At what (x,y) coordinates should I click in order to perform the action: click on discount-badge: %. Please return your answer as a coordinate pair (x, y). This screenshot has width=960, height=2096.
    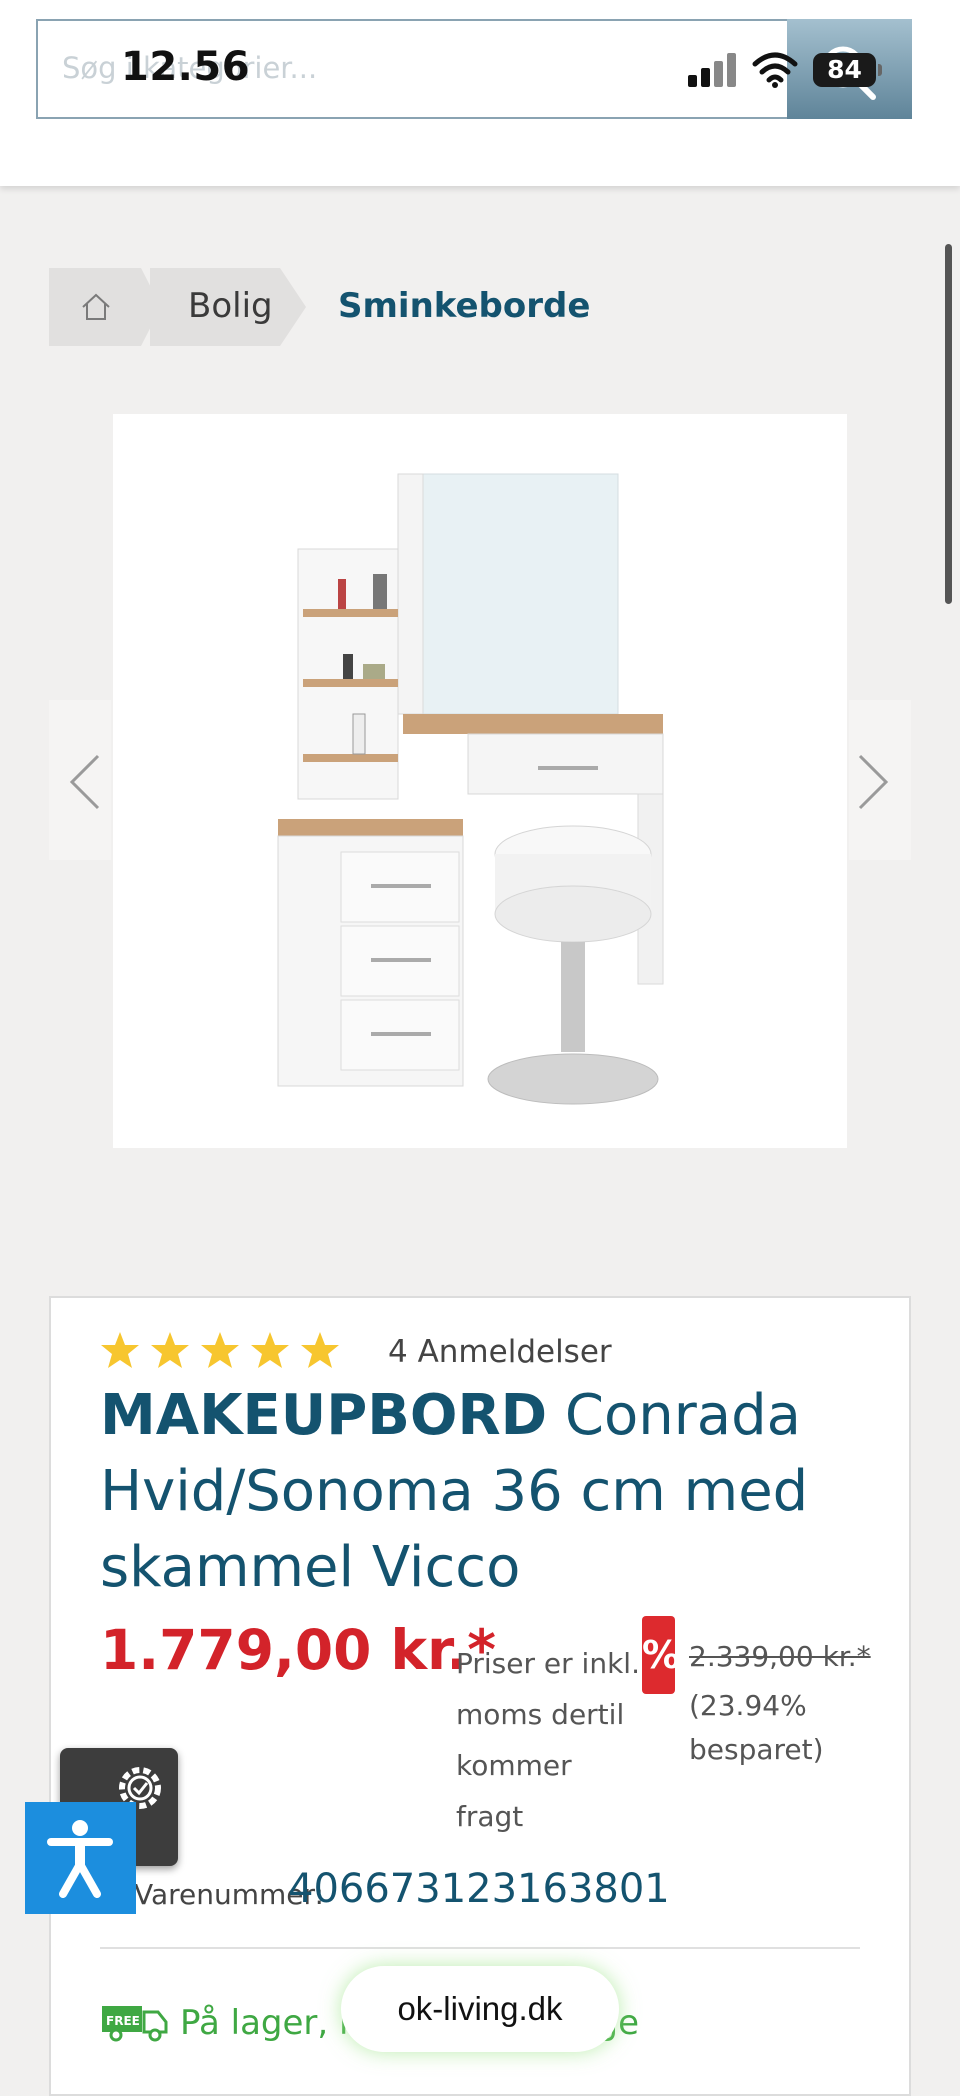
    Looking at the image, I should click on (661, 1655).